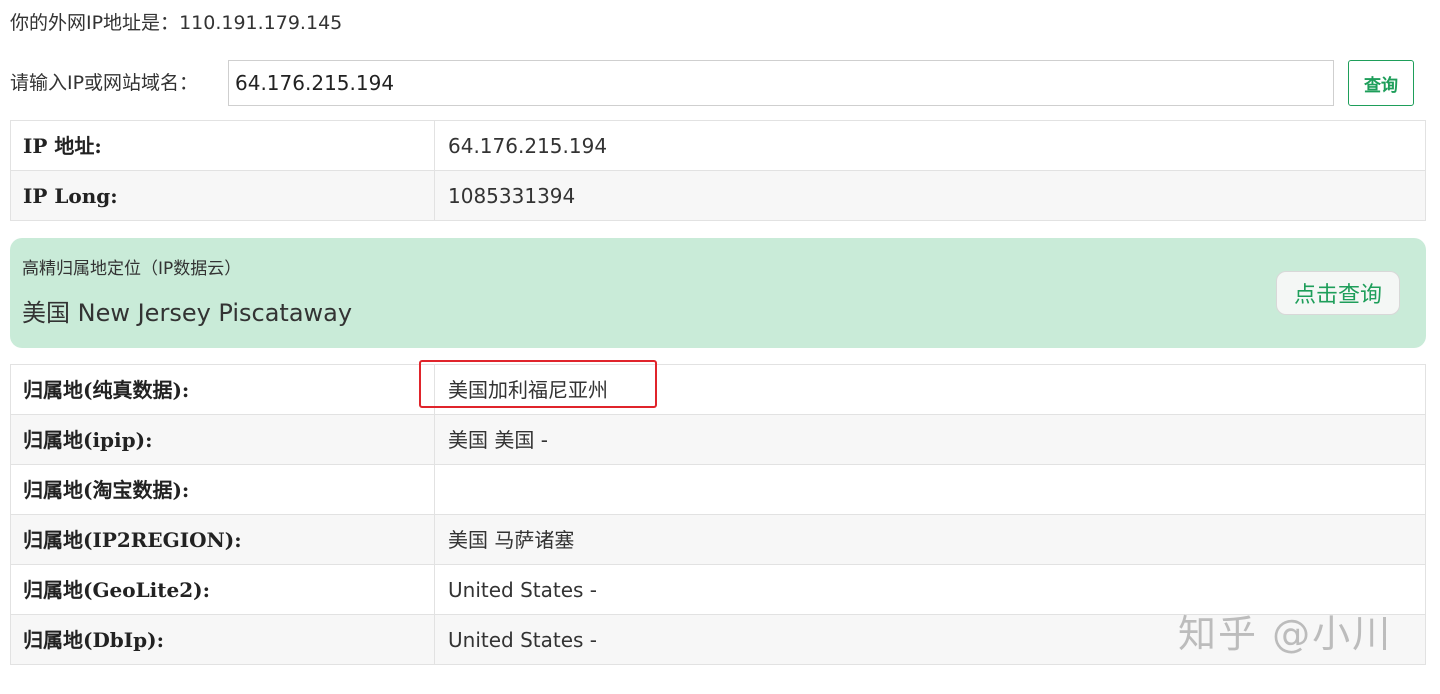 This screenshot has height=694, width=1440. Describe the element at coordinates (222, 589) in the screenshot. I see `location-label-geolite2: 归属地(GeoLite2):` at that location.